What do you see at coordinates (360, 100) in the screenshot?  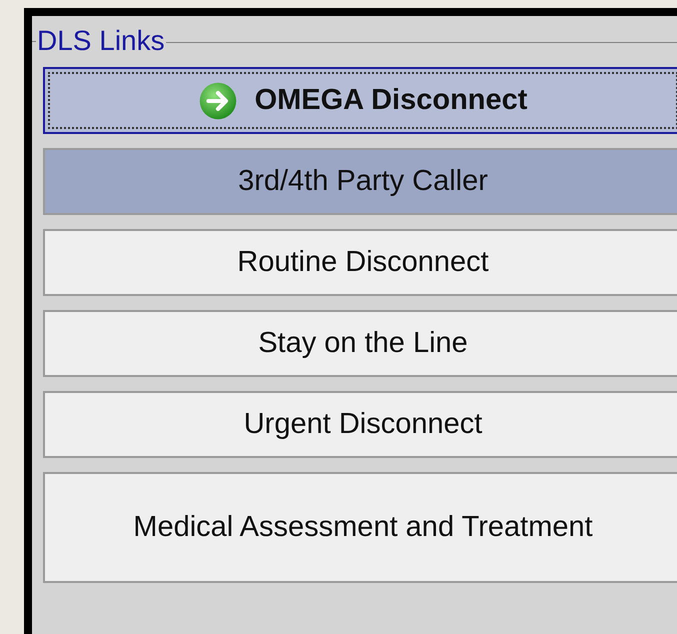 I see `link-button: OMEGA Disconnect` at bounding box center [360, 100].